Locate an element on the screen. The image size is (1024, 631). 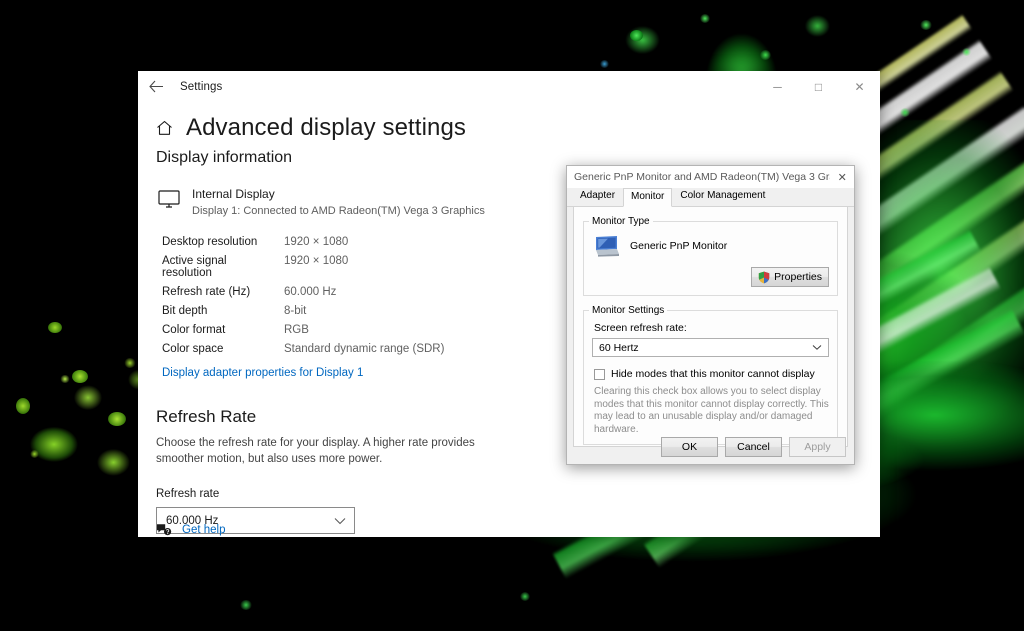
monitor-type-legend: Monitor Type is located at coordinates (621, 221).